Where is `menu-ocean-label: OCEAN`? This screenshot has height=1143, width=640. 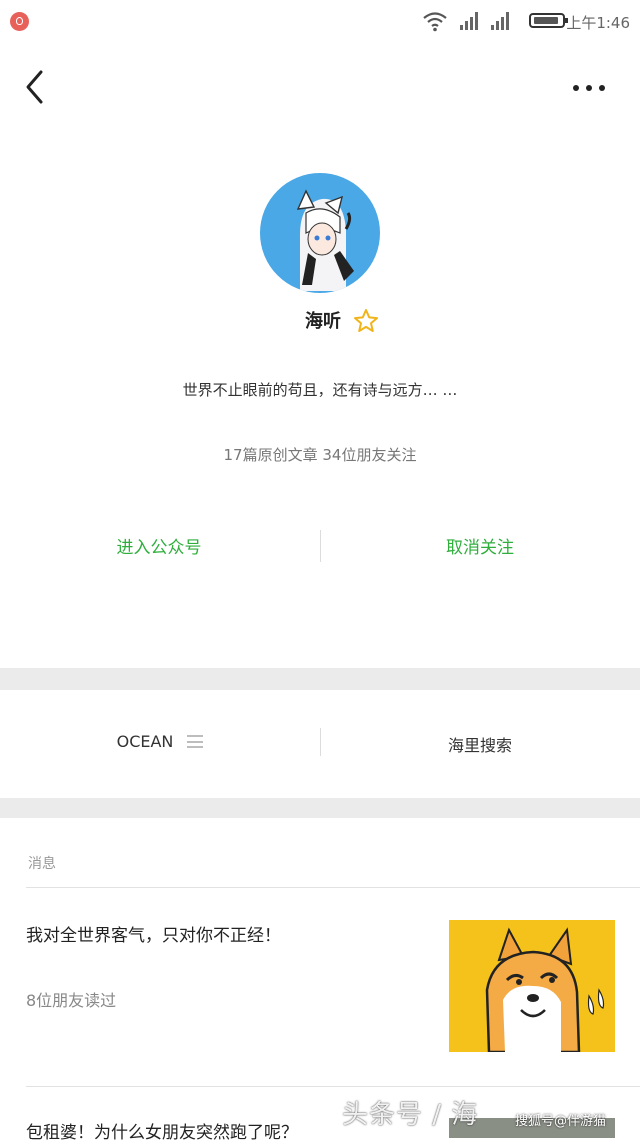
menu-ocean-label: OCEAN is located at coordinates (145, 741).